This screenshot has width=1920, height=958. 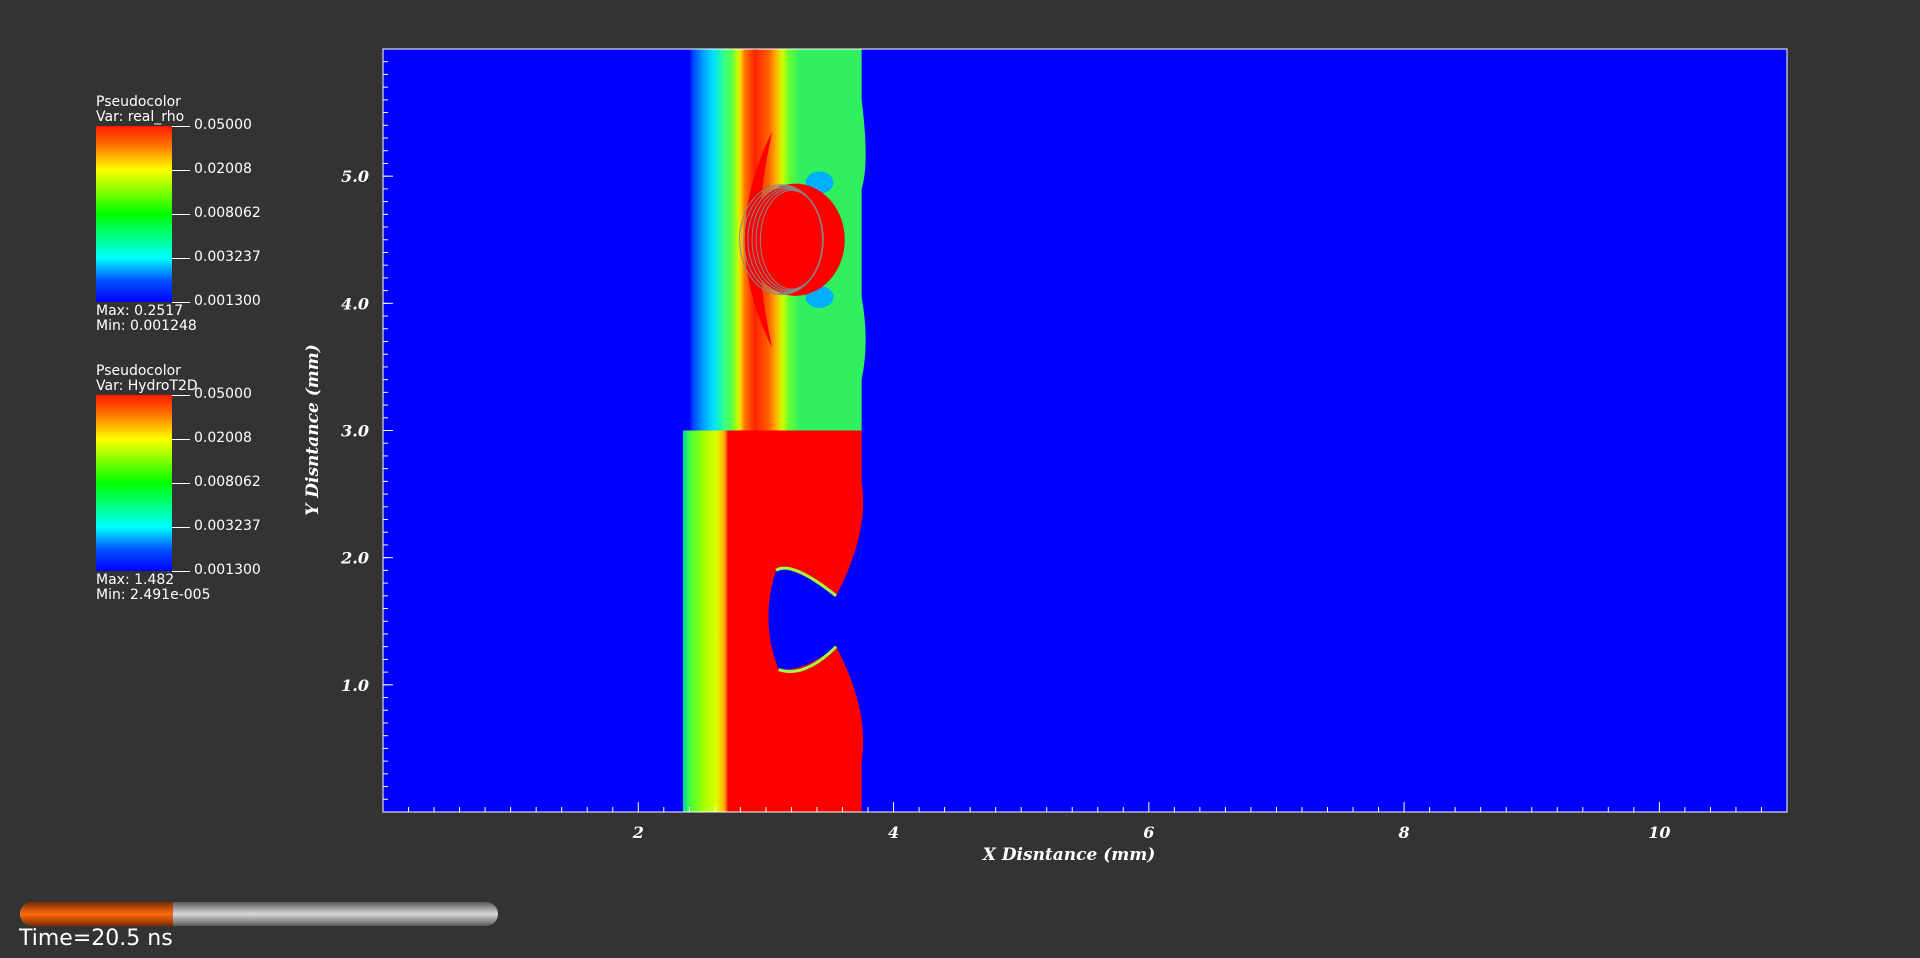 What do you see at coordinates (1148, 832) in the screenshot?
I see `x-tick-label: 6` at bounding box center [1148, 832].